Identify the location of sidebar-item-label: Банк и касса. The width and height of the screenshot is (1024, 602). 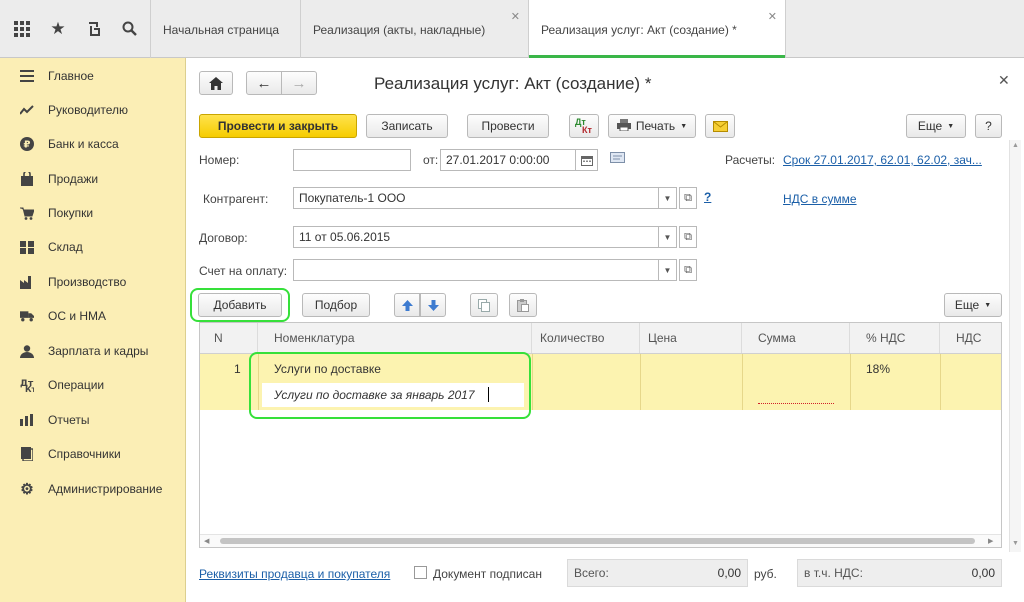
(83, 144).